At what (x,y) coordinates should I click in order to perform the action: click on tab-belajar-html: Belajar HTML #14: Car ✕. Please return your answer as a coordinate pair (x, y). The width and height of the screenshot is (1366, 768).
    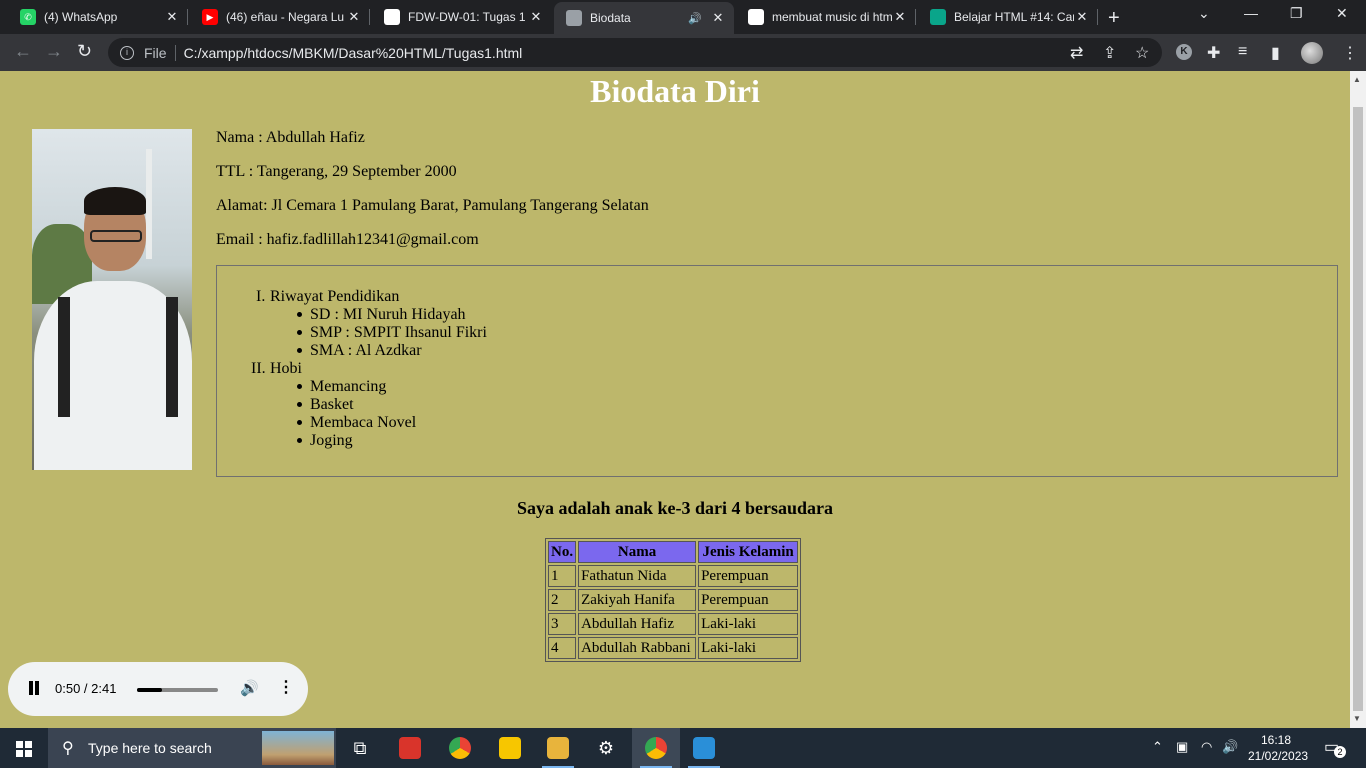
    Looking at the image, I should click on (1008, 17).